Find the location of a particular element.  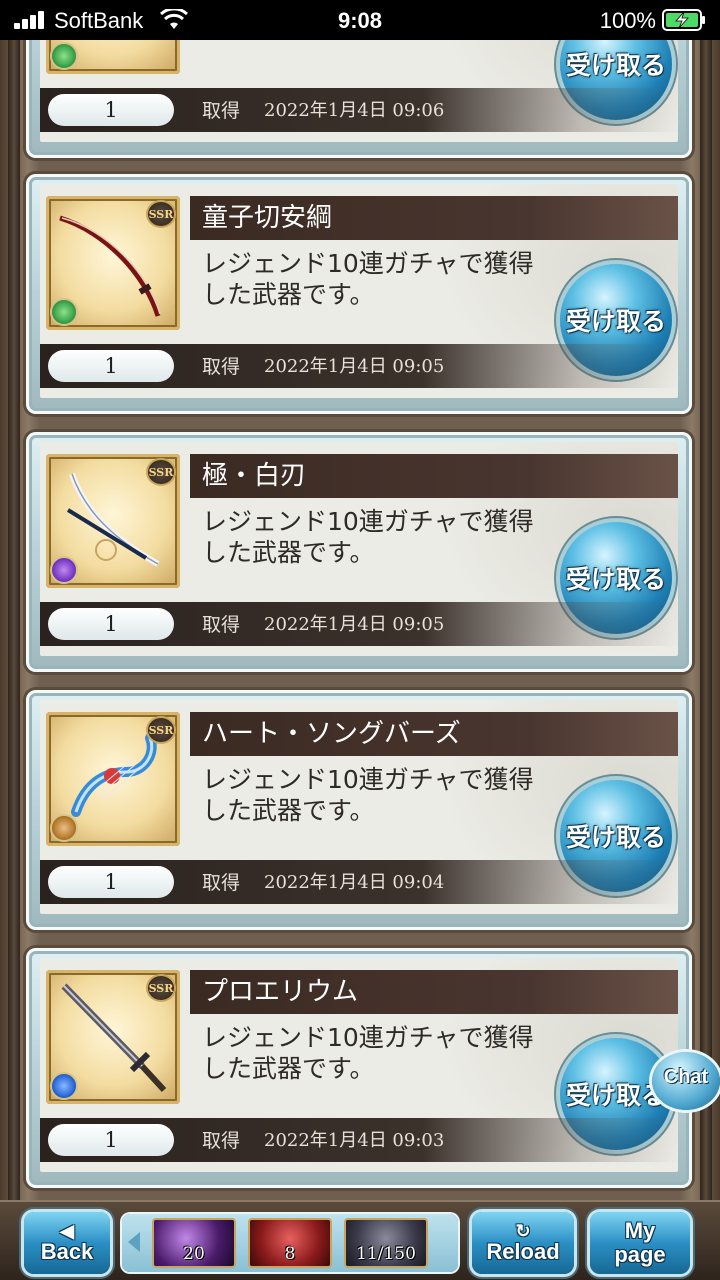

chat-button: Chat is located at coordinates (686, 1081).